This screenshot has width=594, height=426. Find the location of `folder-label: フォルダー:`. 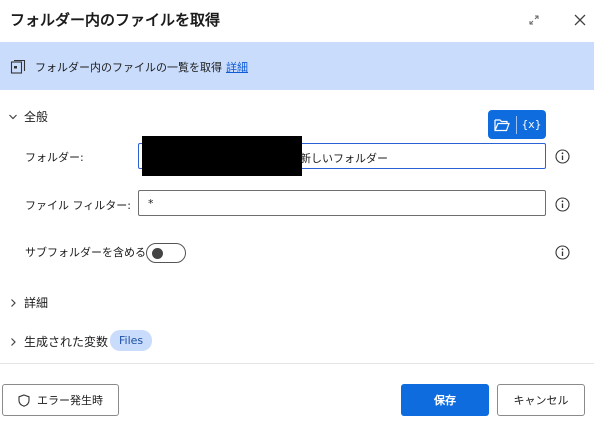

folder-label: フォルダー: is located at coordinates (54, 157).